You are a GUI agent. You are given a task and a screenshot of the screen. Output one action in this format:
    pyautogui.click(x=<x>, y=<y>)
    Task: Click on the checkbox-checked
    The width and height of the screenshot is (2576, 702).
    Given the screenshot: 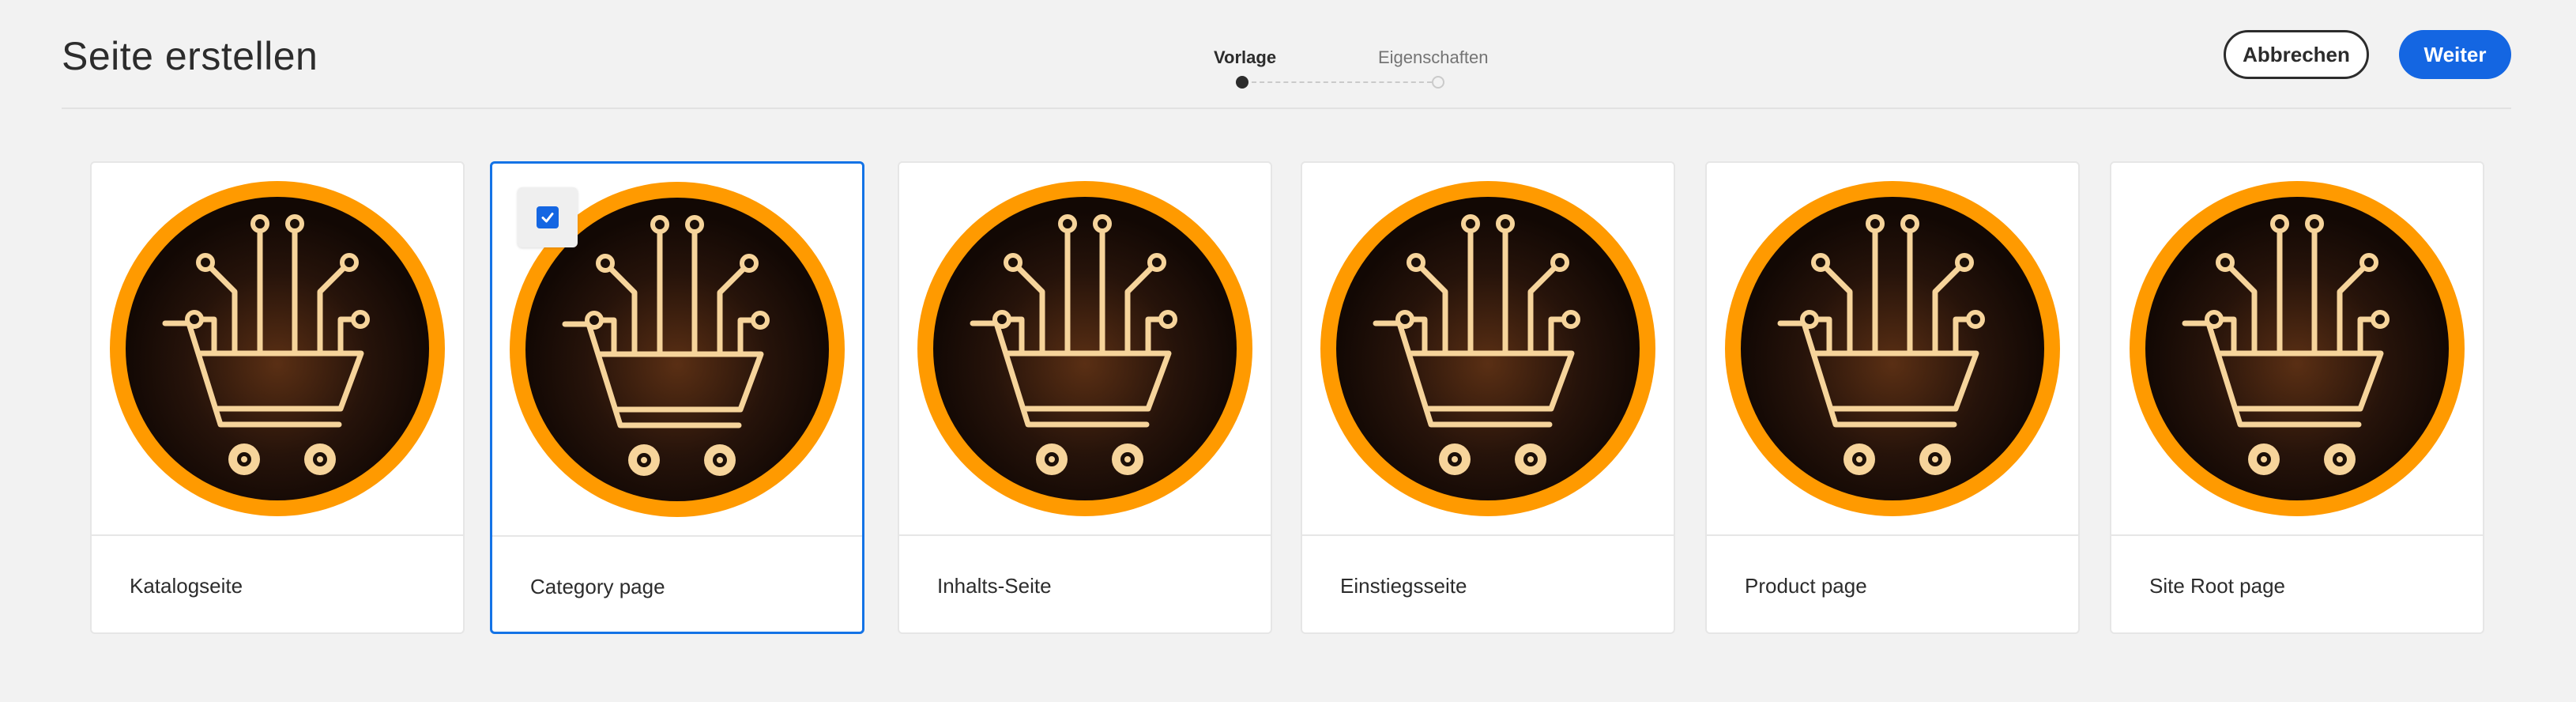 What is the action you would take?
    pyautogui.click(x=548, y=217)
    